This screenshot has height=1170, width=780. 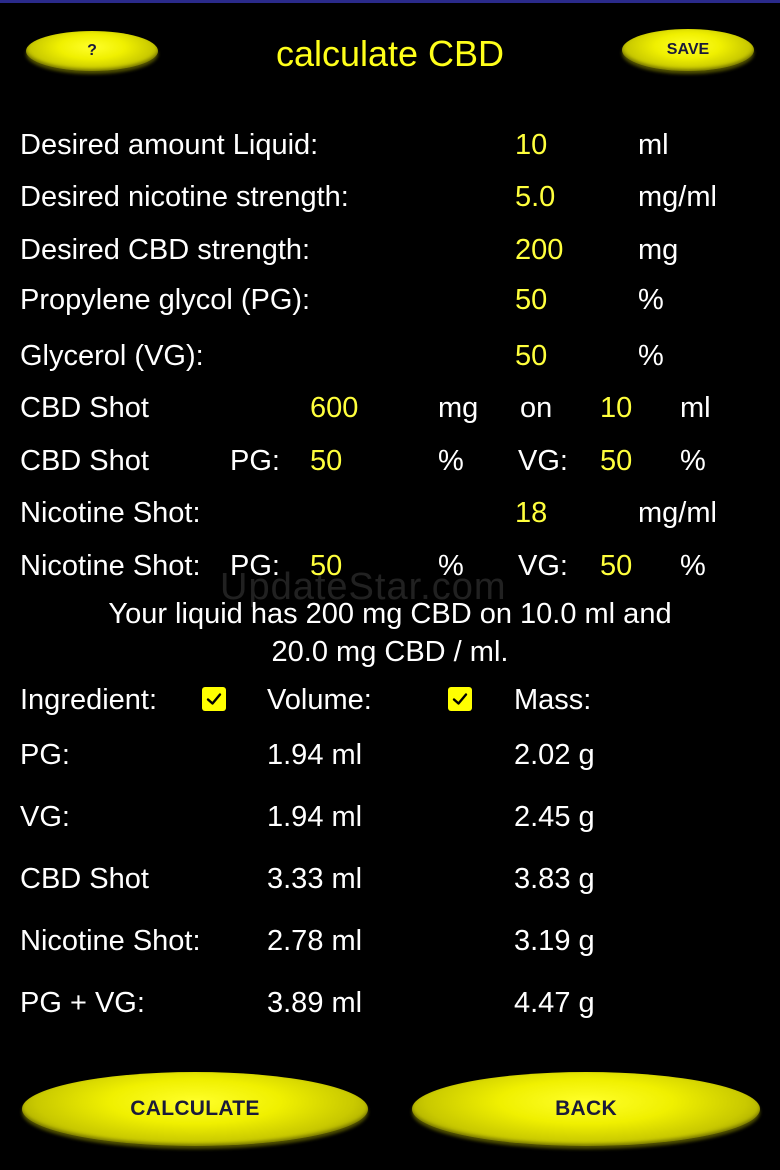 What do you see at coordinates (84, 461) in the screenshot?
I see `cbd-shot-ratio-label: CBD Shot` at bounding box center [84, 461].